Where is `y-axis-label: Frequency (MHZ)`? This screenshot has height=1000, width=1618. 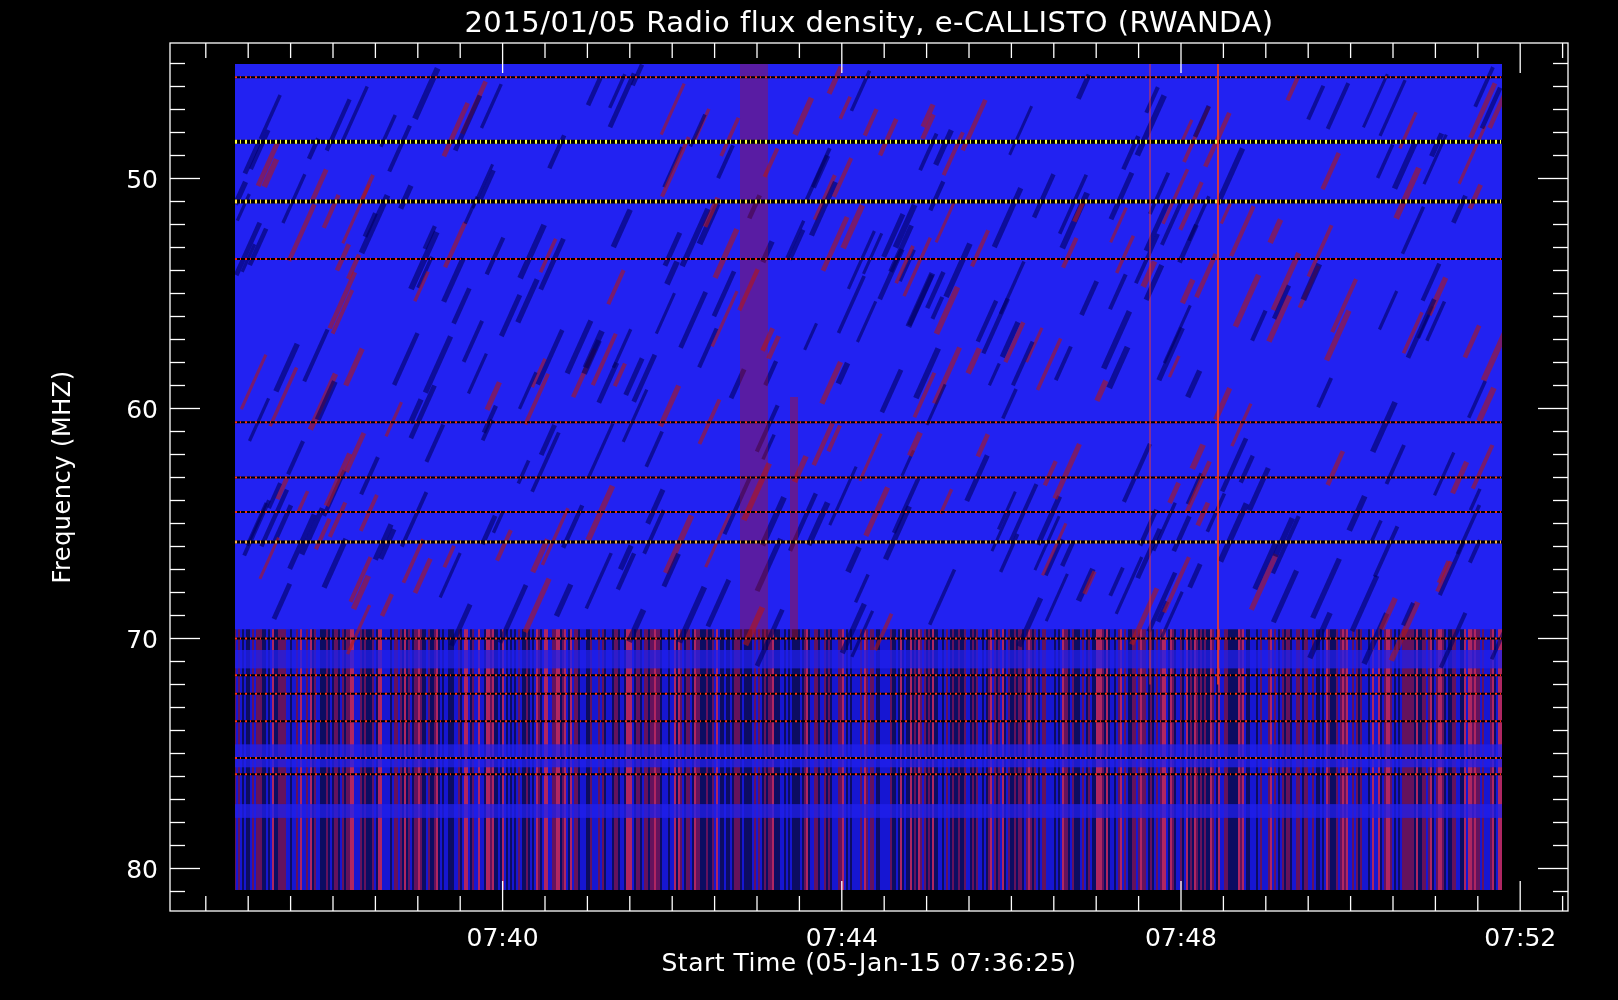 y-axis-label: Frequency (MHZ) is located at coordinates (62, 477).